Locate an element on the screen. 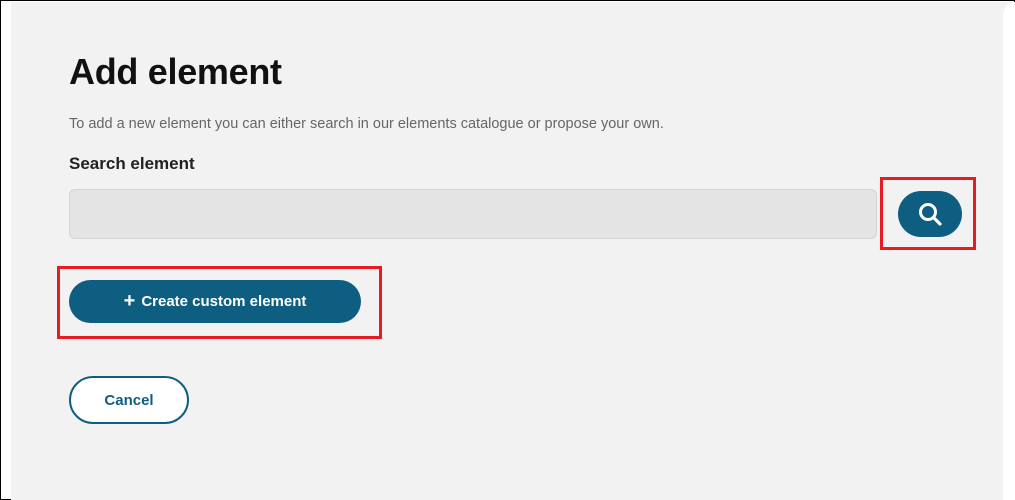 This screenshot has height=500, width=1015. cancel-button: Cancel is located at coordinates (129, 400).